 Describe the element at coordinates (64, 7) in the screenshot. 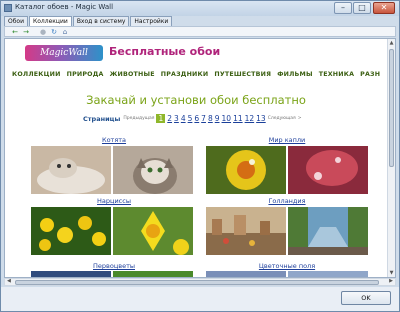

I see `window-title: Каталог обоев - Magic Wall` at that location.